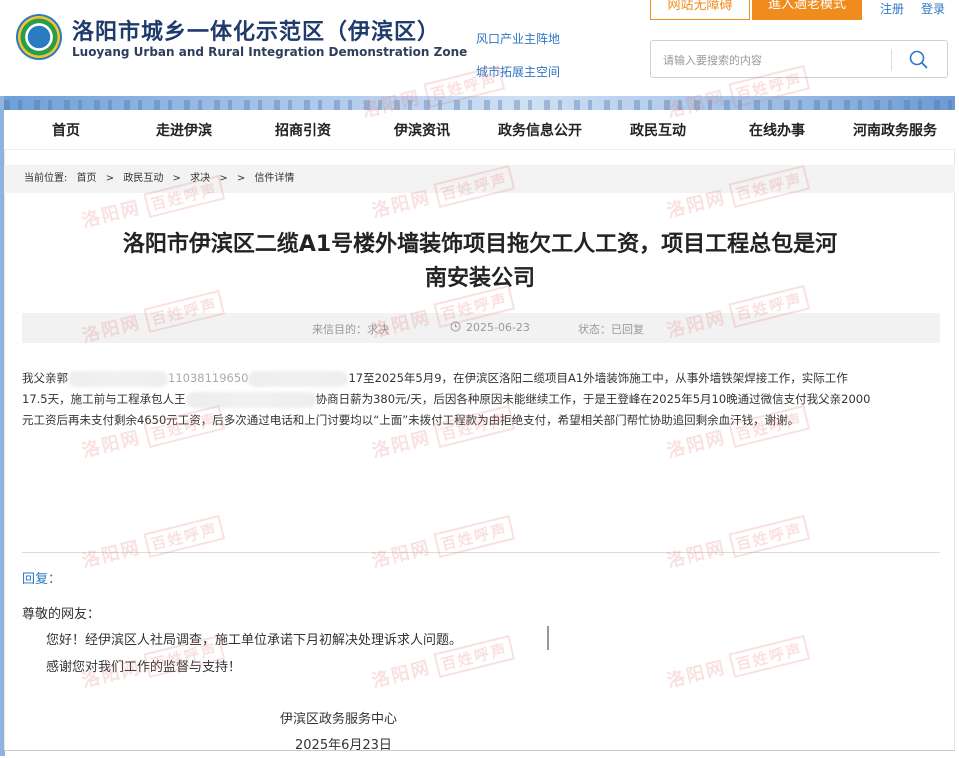  Describe the element at coordinates (540, 130) in the screenshot. I see `nav-item-gov-info: 政务信息公开` at that location.